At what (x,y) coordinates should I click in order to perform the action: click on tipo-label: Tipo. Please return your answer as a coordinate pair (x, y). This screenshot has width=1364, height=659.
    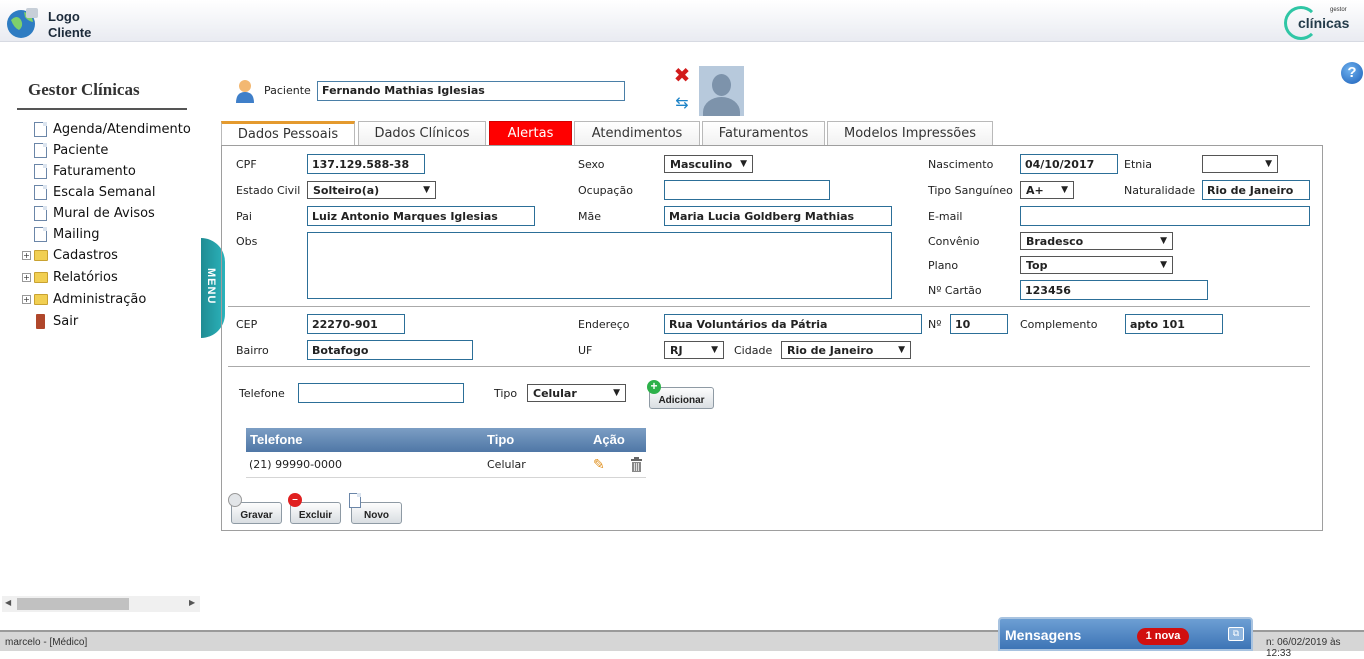
    Looking at the image, I should click on (506, 393).